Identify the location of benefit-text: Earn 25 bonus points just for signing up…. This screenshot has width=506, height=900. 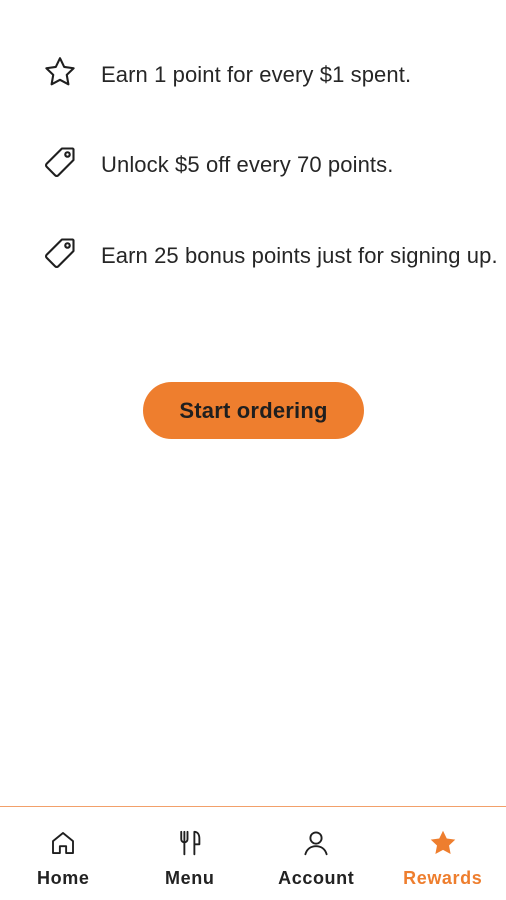
(299, 255).